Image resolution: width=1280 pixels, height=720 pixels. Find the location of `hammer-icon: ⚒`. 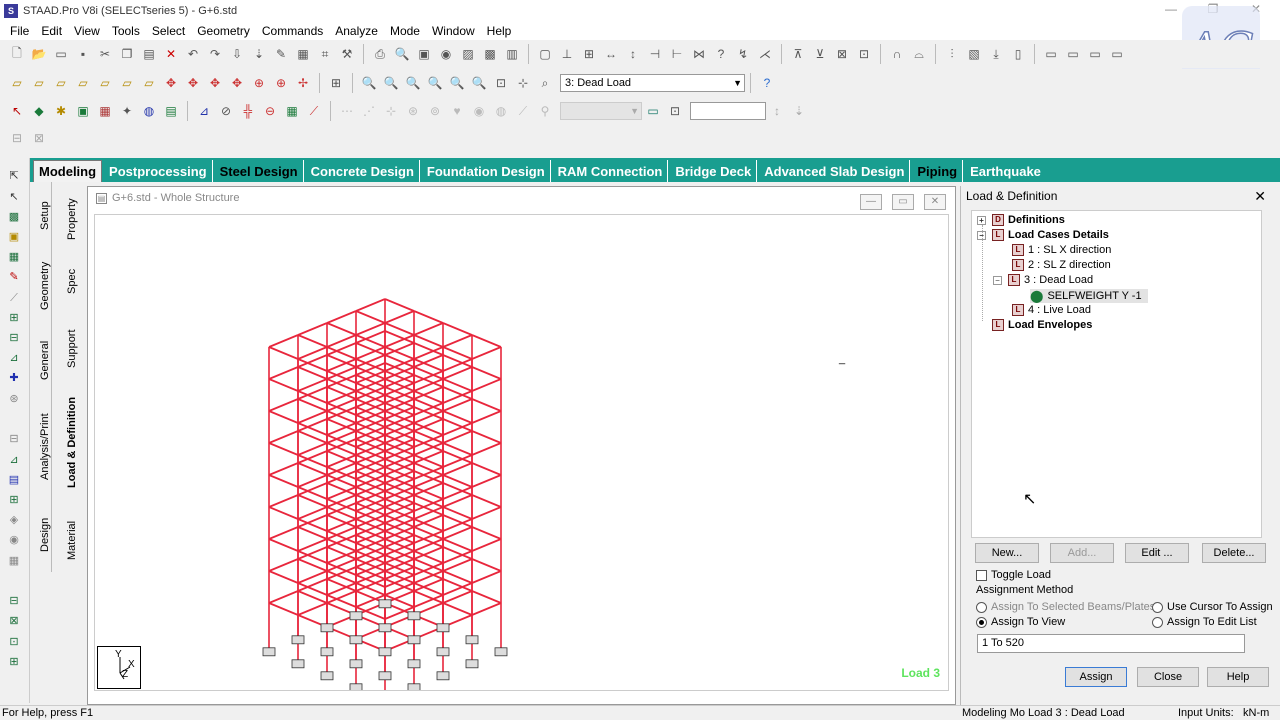

hammer-icon: ⚒ is located at coordinates (347, 54).